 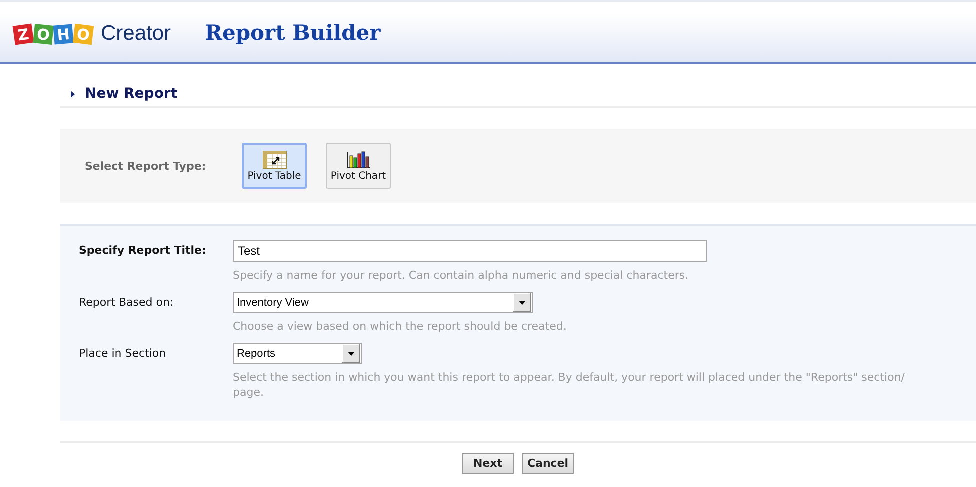 I want to click on bar-chart-icon, so click(x=358, y=159).